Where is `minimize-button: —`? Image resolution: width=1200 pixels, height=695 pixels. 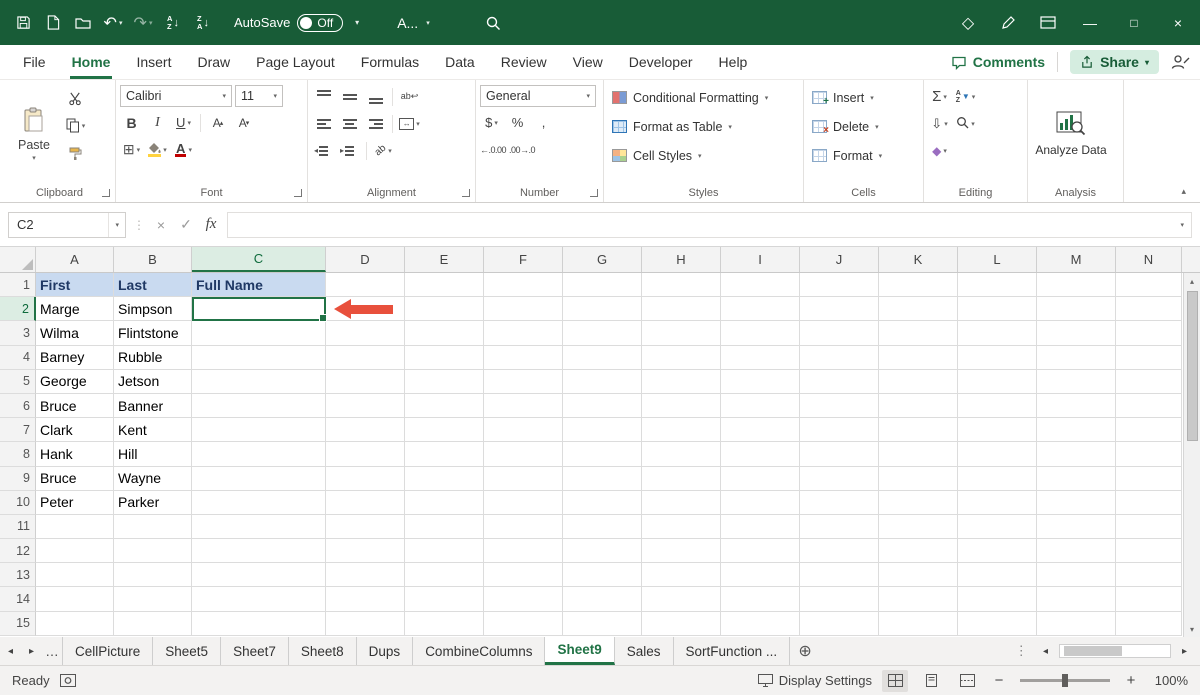
minimize-button: — is located at coordinates (1090, 22).